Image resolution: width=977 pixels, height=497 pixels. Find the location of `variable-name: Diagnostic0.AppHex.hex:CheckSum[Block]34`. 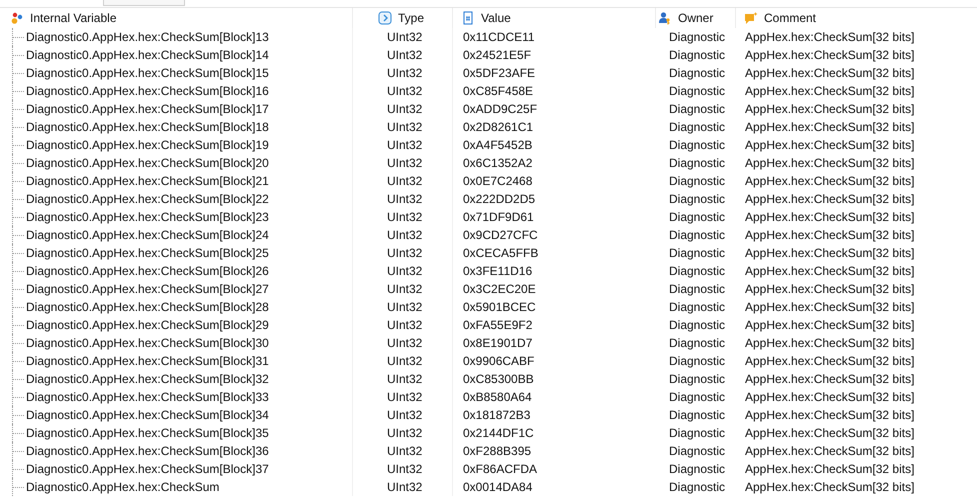

variable-name: Diagnostic0.AppHex.hex:CheckSum[Block]34 is located at coordinates (176, 415).